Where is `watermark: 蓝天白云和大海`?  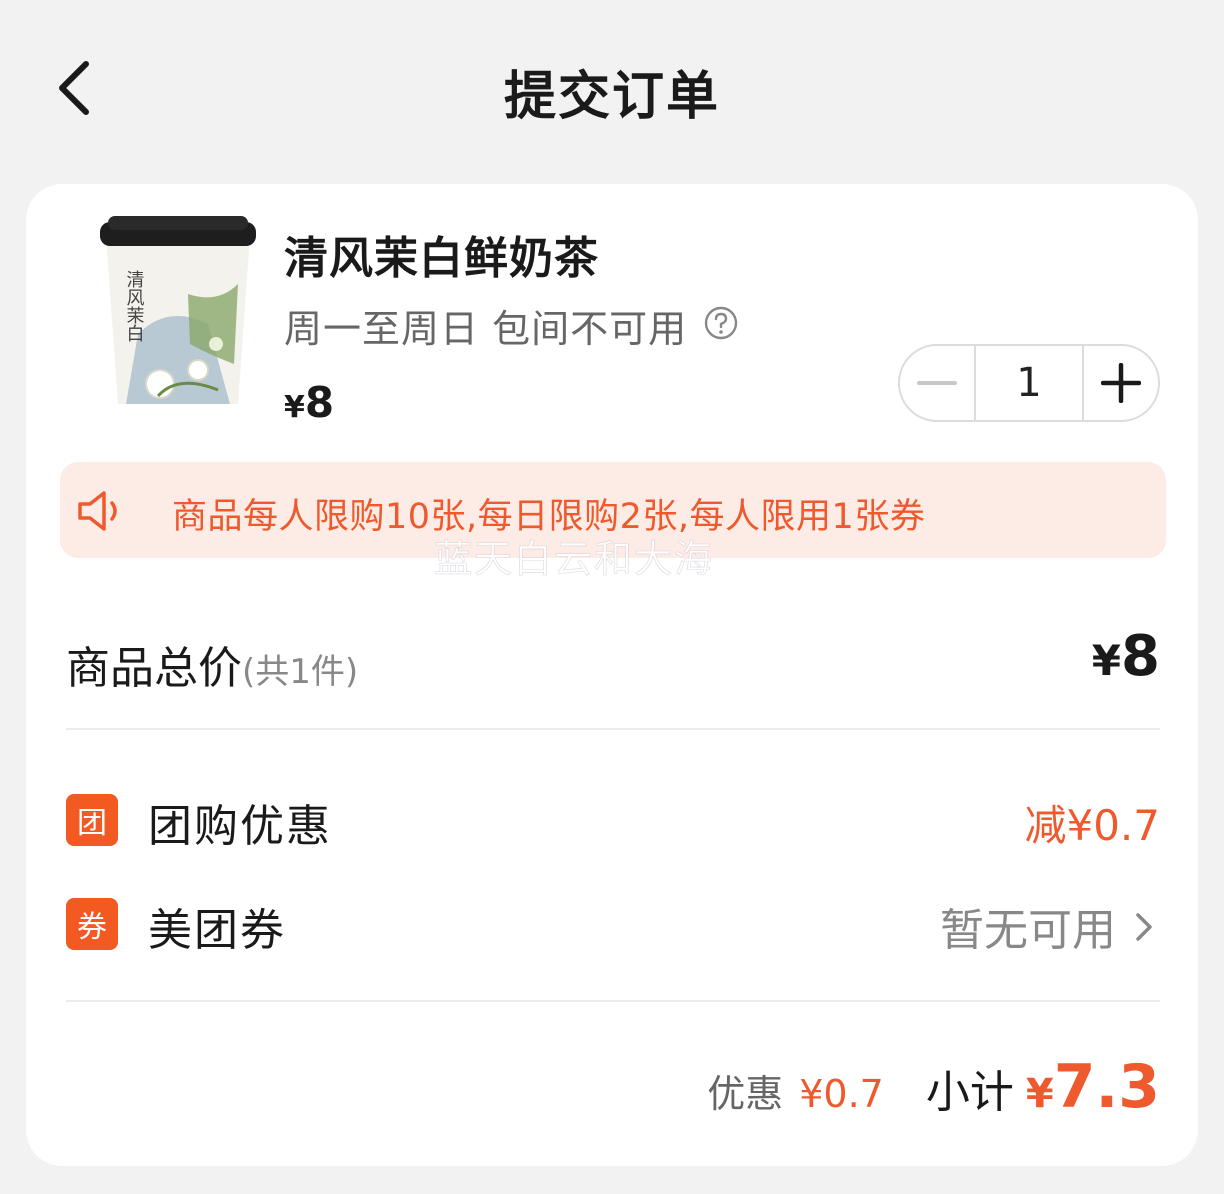 watermark: 蓝天白云和大海 is located at coordinates (574, 559).